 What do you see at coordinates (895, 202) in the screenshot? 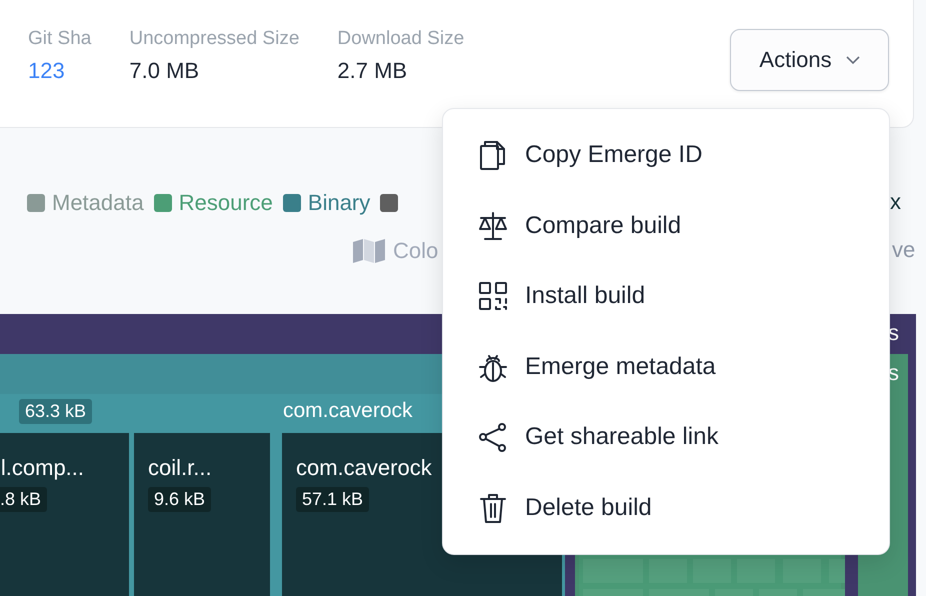
I see `legend-label: x` at bounding box center [895, 202].